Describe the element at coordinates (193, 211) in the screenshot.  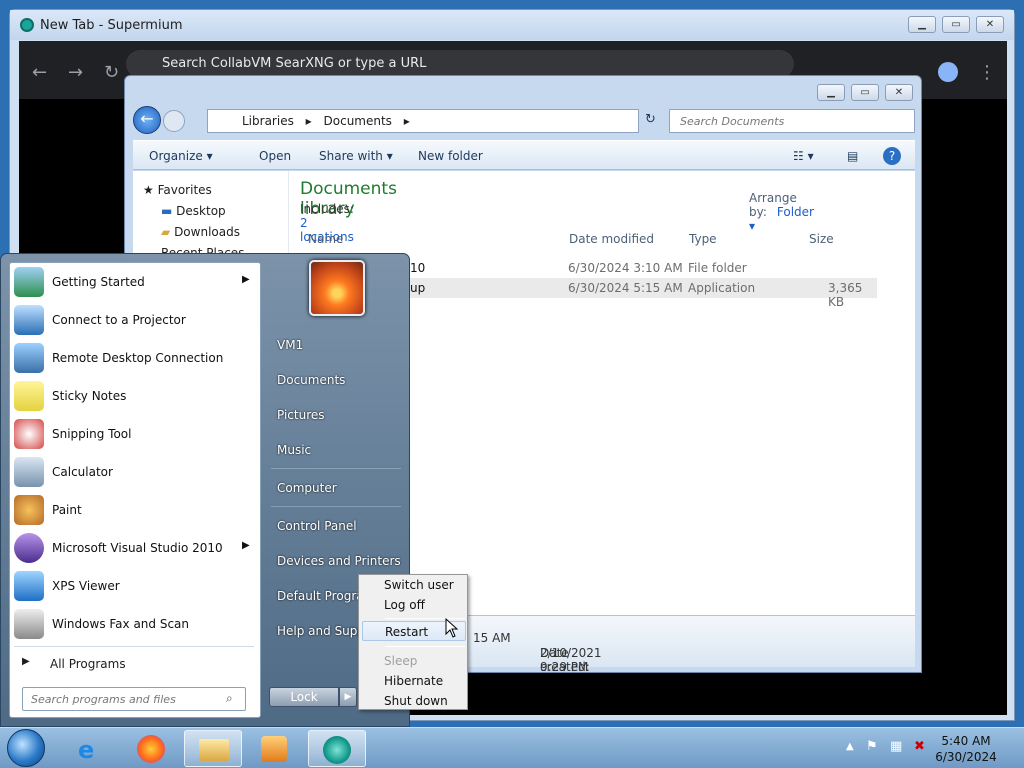
I see `nav-desktop: ▬ Desktop` at that location.